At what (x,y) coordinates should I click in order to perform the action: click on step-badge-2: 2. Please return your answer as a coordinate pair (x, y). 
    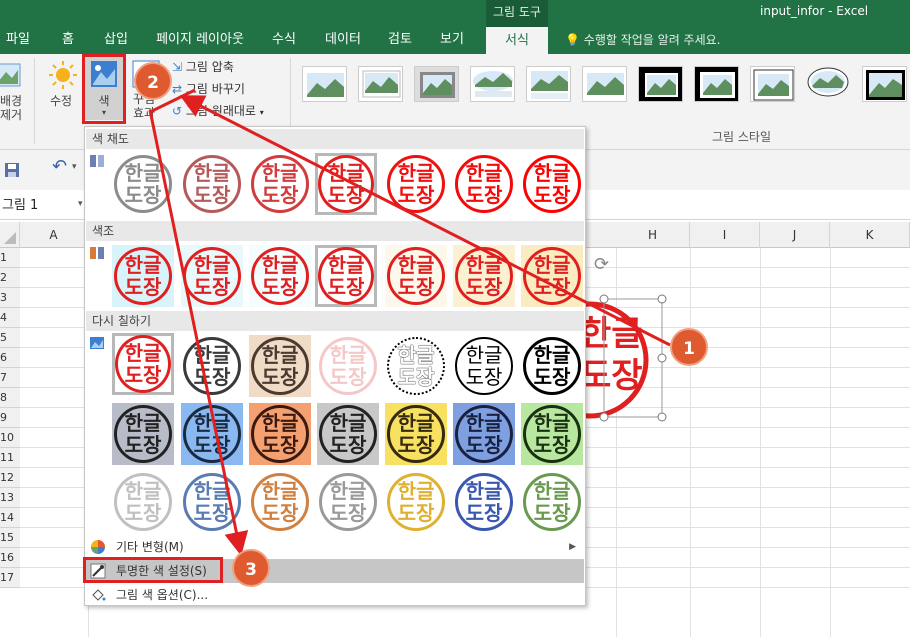
    Looking at the image, I should click on (153, 81).